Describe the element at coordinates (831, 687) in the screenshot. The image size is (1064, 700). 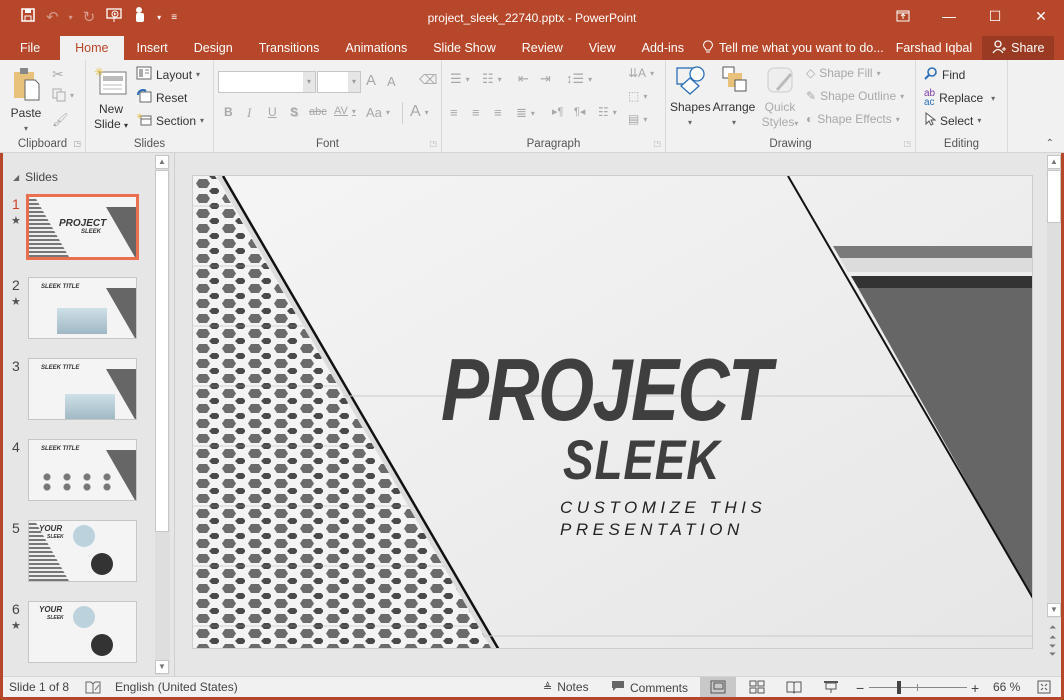
I see `slideshow-view-icon` at that location.